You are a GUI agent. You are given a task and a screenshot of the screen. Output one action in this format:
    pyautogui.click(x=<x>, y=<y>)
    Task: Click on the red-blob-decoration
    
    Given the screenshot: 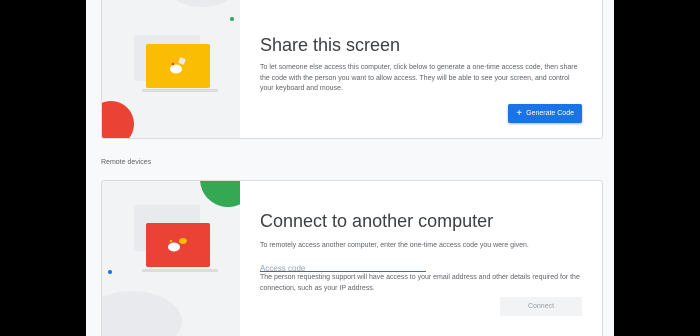 What is the action you would take?
    pyautogui.click(x=118, y=119)
    